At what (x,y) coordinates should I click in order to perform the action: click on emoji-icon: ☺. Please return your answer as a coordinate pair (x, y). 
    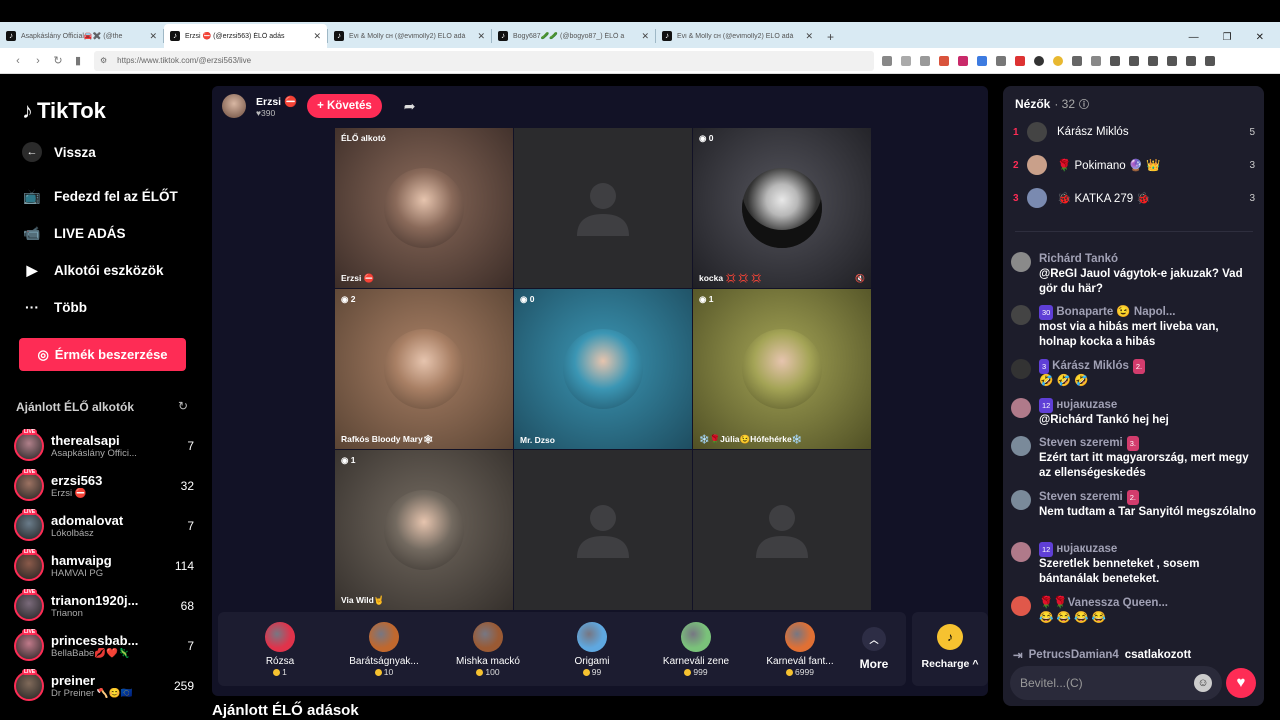
    Looking at the image, I should click on (1203, 683).